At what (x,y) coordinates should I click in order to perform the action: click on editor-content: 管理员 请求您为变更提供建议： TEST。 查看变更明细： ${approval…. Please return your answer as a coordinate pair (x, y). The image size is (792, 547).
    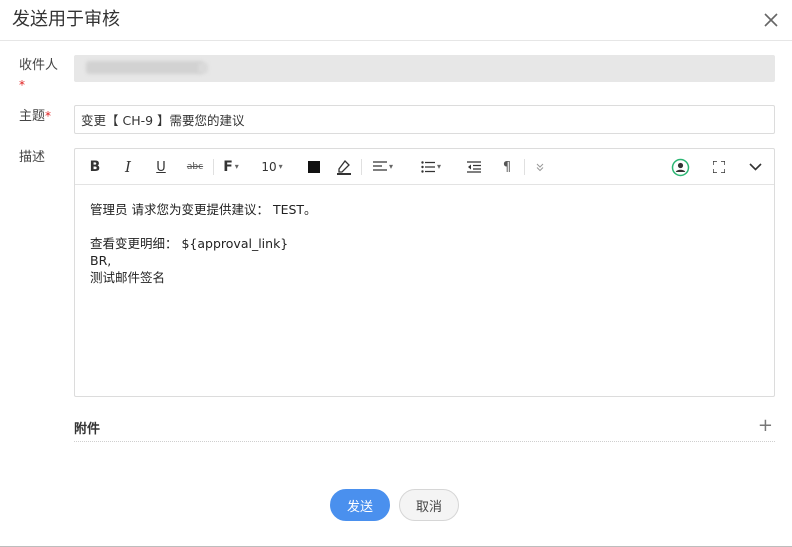
    Looking at the image, I should click on (425, 243).